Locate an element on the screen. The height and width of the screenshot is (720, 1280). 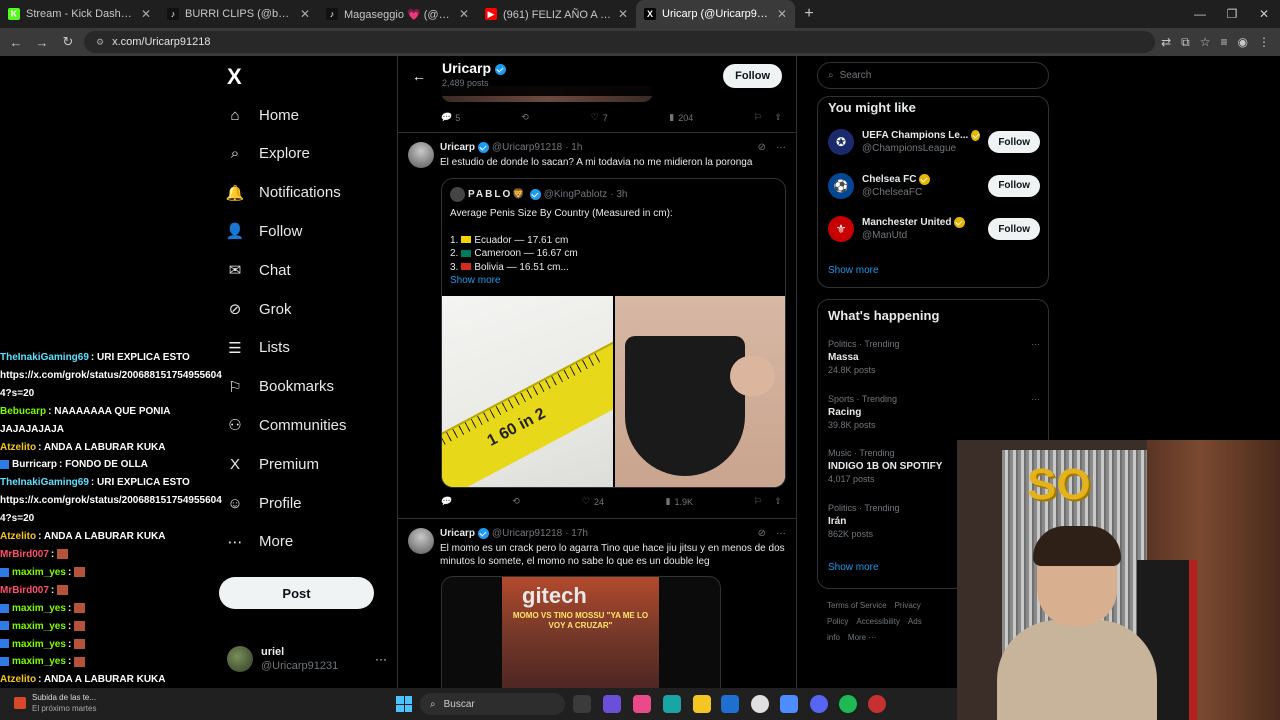
search-input: ⌕ Search is located at coordinates (933, 75).